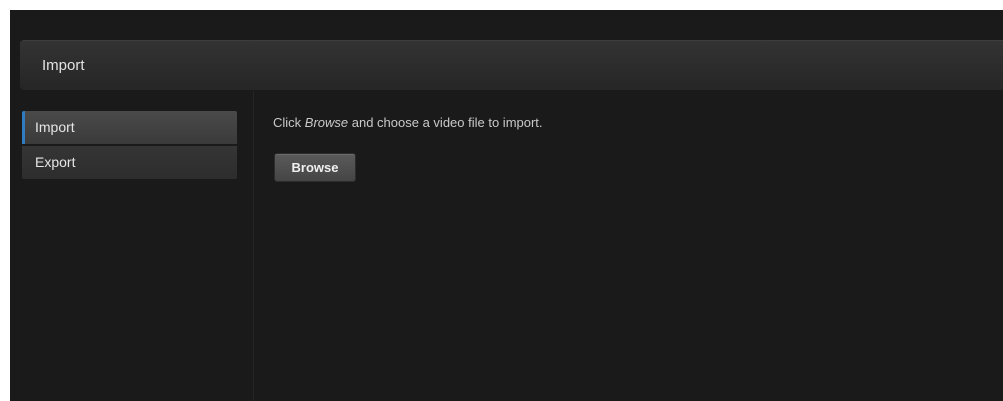  I want to click on page-header: Import, so click(511, 65).